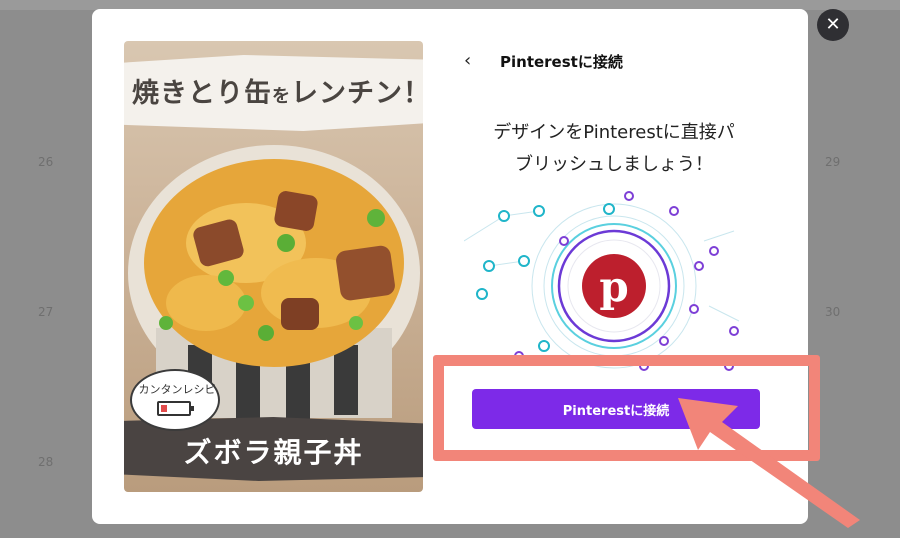 This screenshot has height=538, width=900. I want to click on battery-icon, so click(175, 408).